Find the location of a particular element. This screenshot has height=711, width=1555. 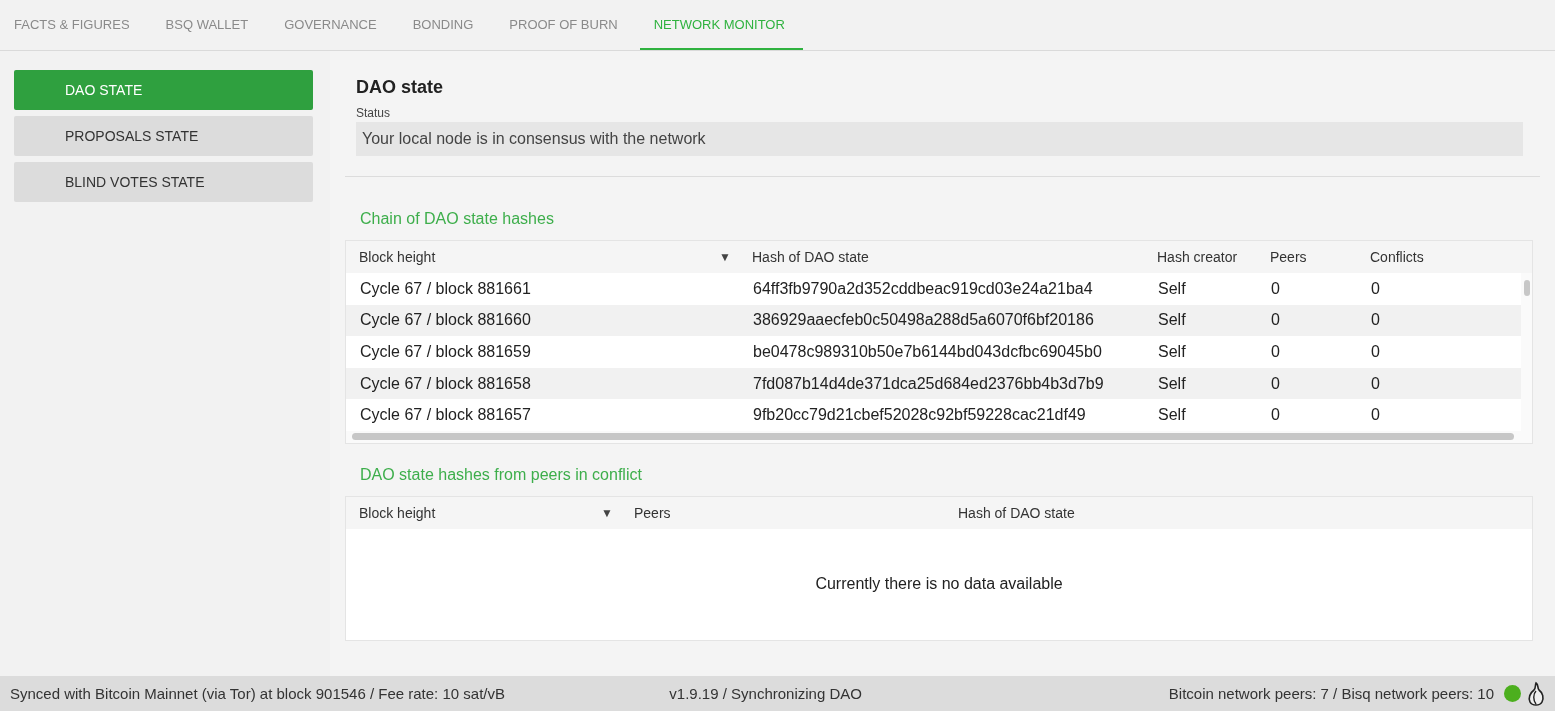

status-field: Your local node is in consensus with the network is located at coordinates (939, 139).